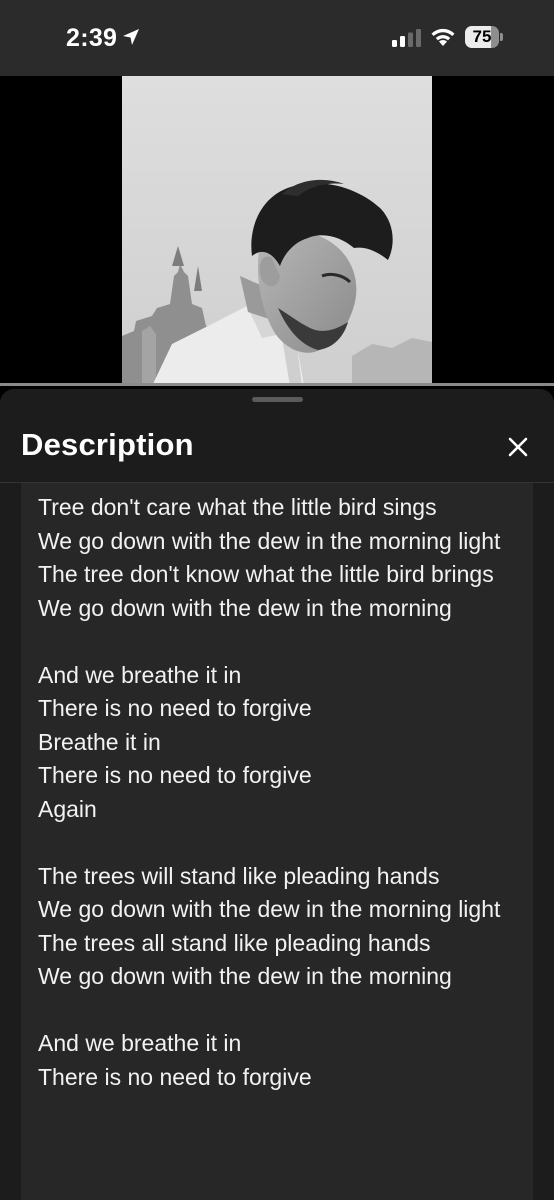 This screenshot has width=554, height=1200. I want to click on man-portrait-image, so click(277, 231).